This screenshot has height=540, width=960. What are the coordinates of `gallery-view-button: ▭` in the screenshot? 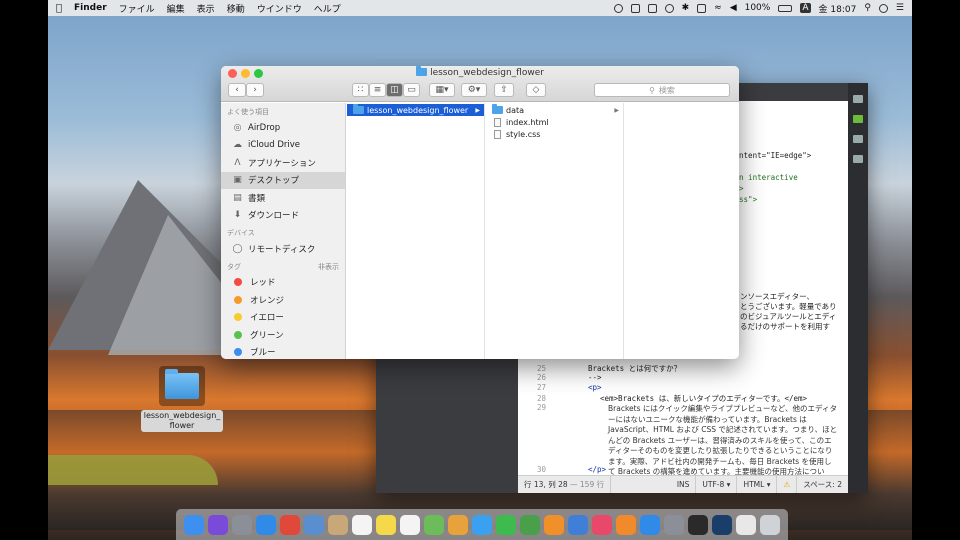 It's located at (411, 90).